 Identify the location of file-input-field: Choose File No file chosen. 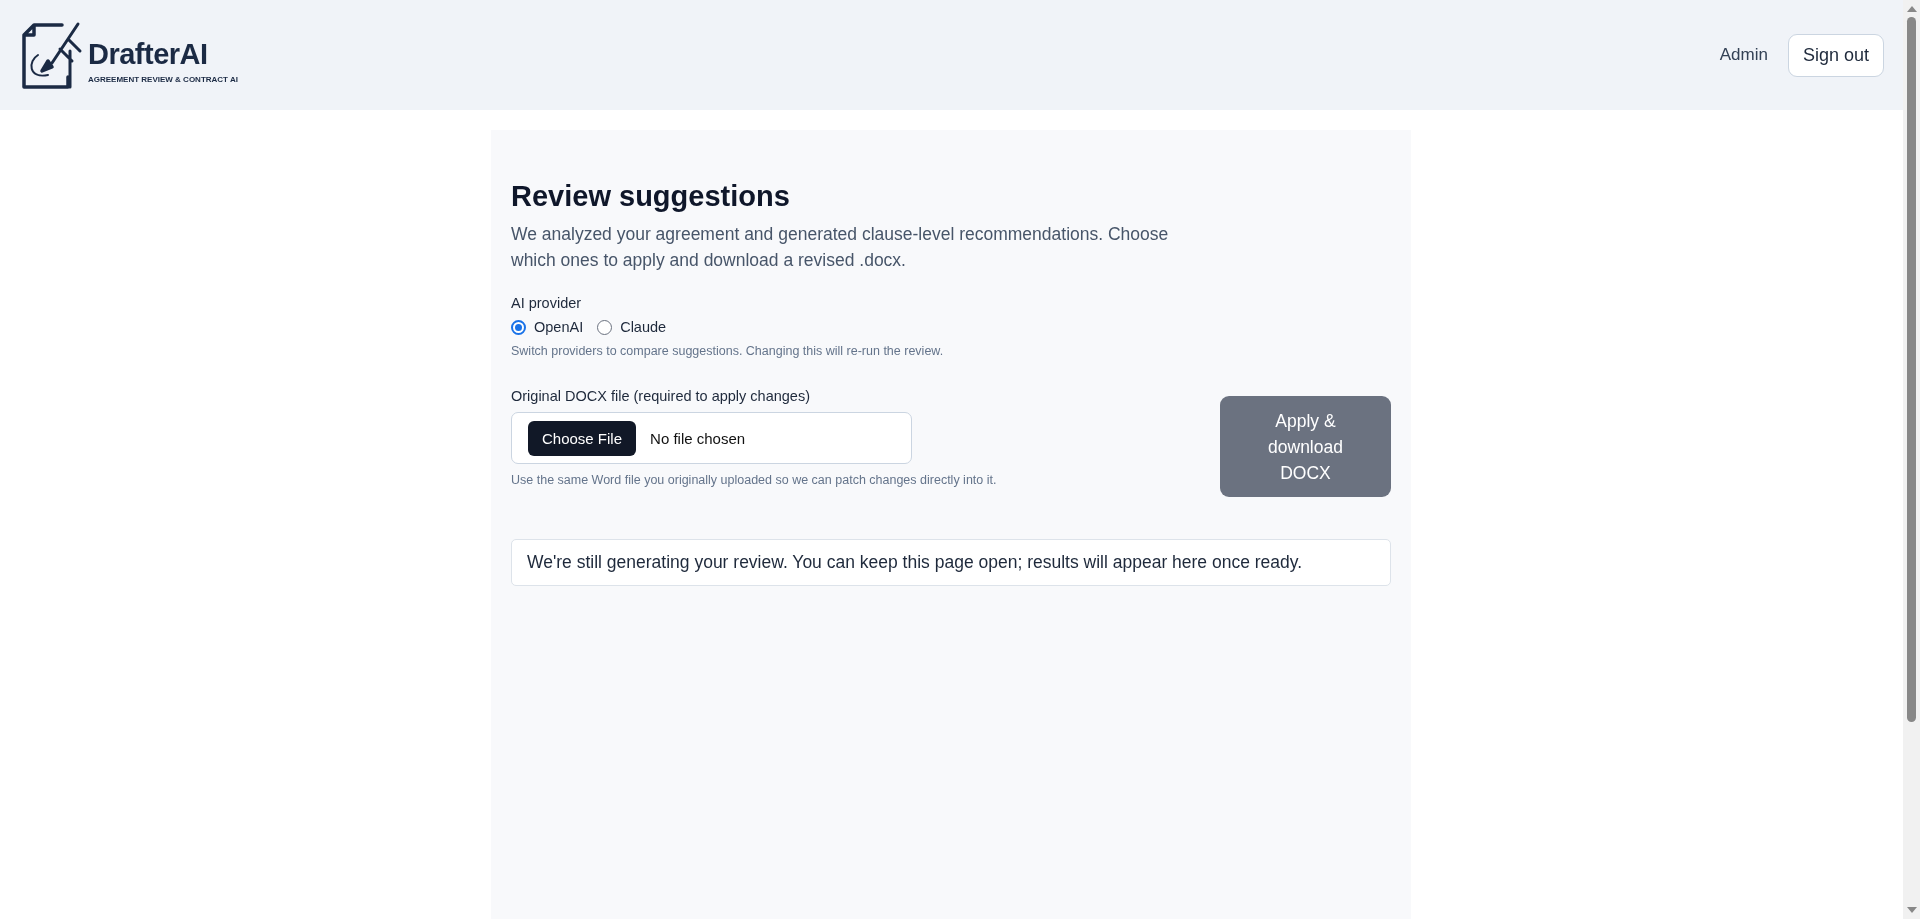
(711, 438).